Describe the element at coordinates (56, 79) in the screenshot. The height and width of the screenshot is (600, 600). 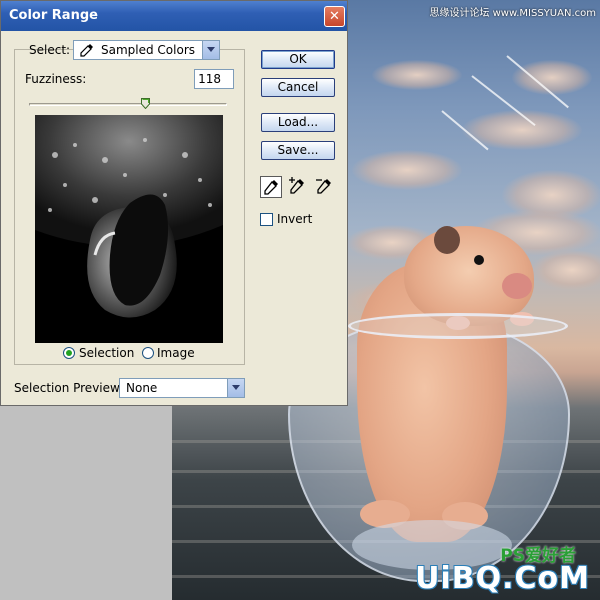
I see `fuzziness-label: Fuzziness:` at that location.